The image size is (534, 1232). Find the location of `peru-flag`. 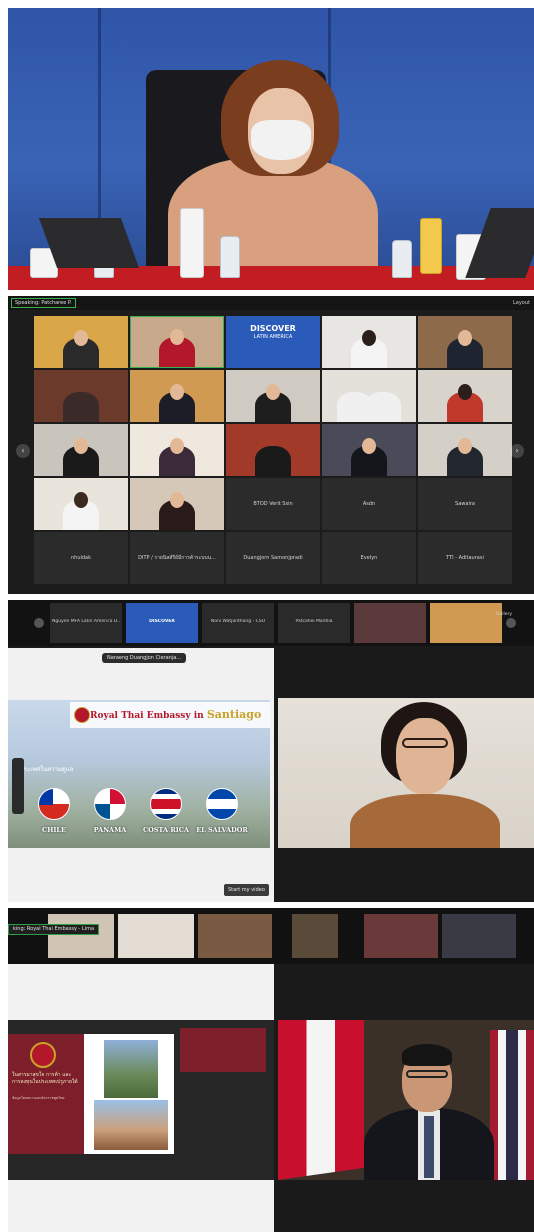

peru-flag is located at coordinates (321, 1100).